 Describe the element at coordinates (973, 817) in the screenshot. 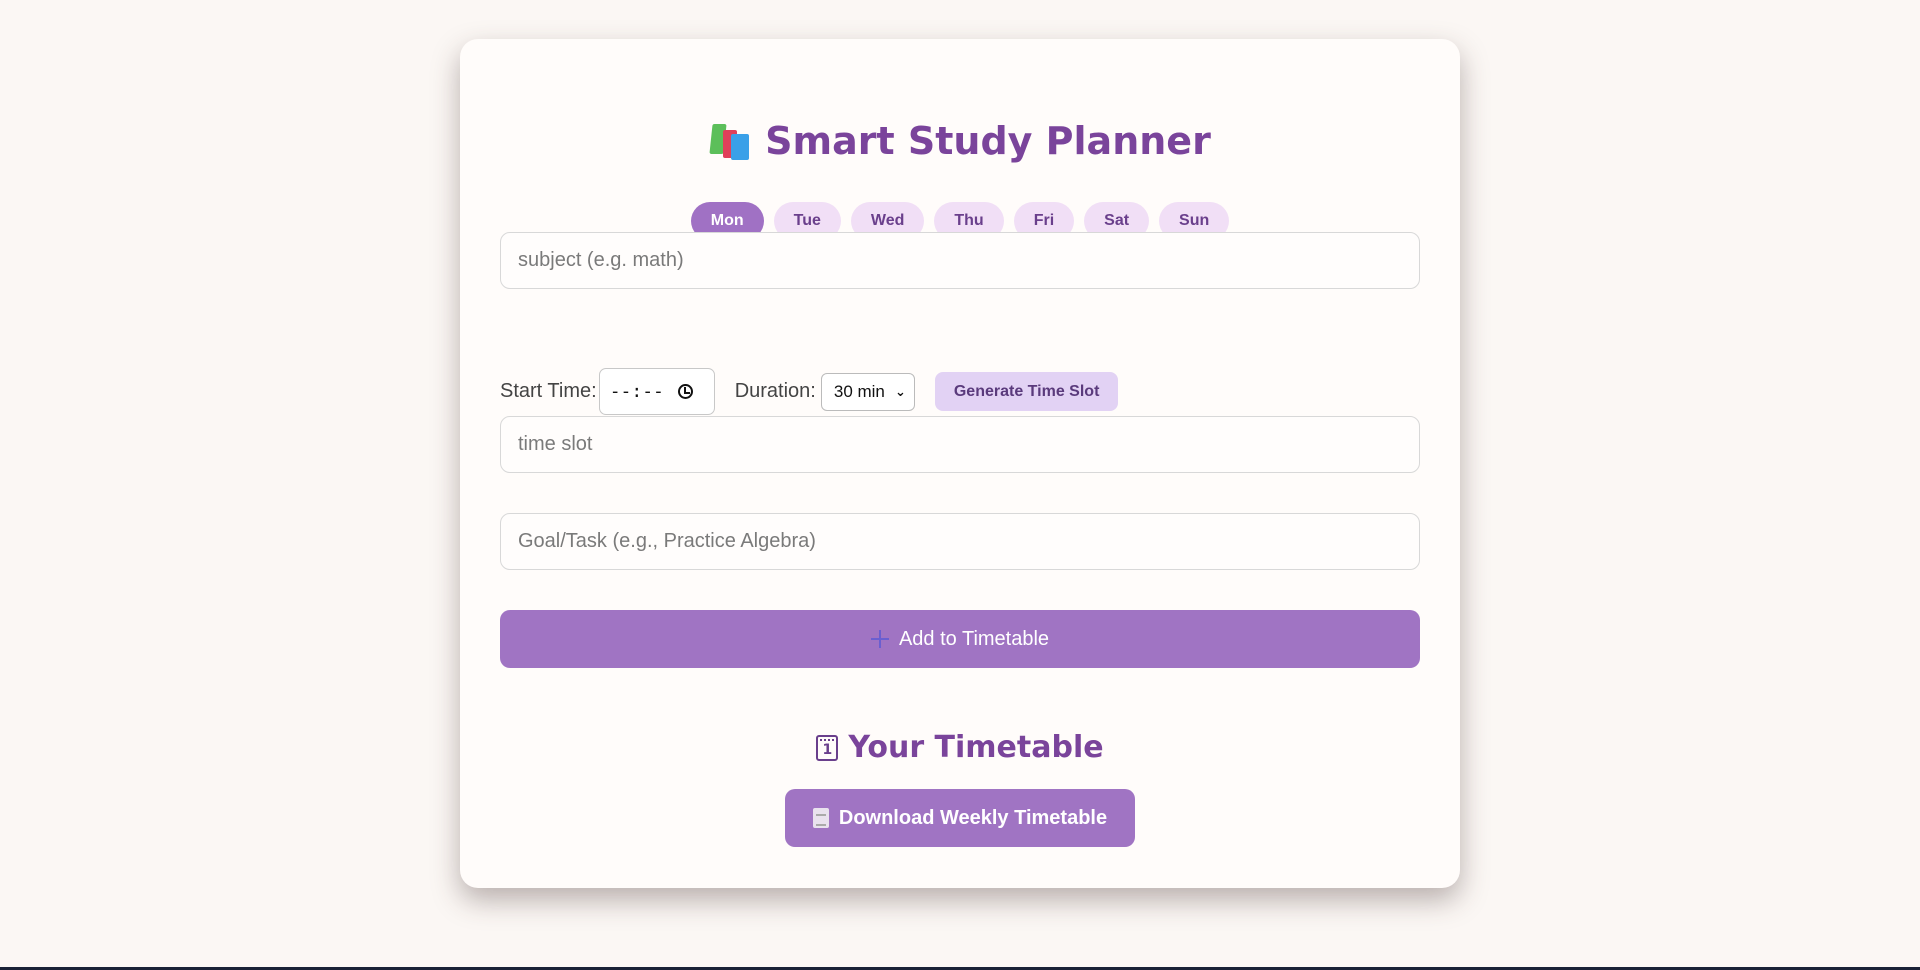

I see `download-button-label: Download Weekly Timetable` at that location.